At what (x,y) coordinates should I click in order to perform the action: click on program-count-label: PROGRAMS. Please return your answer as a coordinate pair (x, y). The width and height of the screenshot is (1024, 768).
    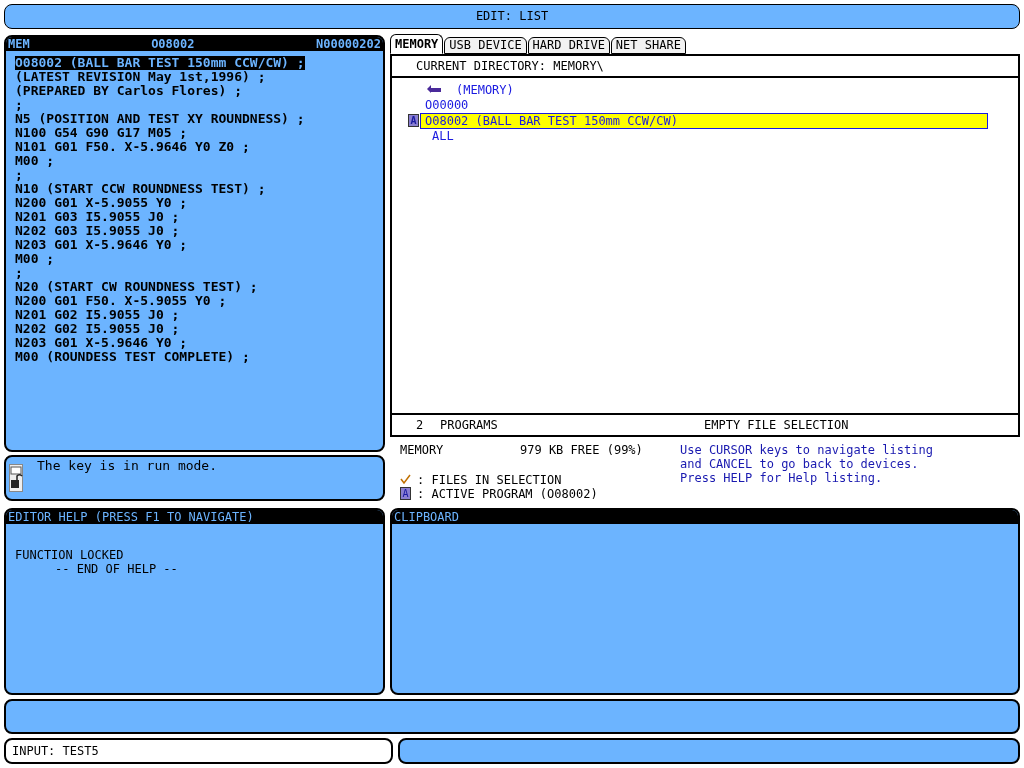
    Looking at the image, I should click on (469, 424).